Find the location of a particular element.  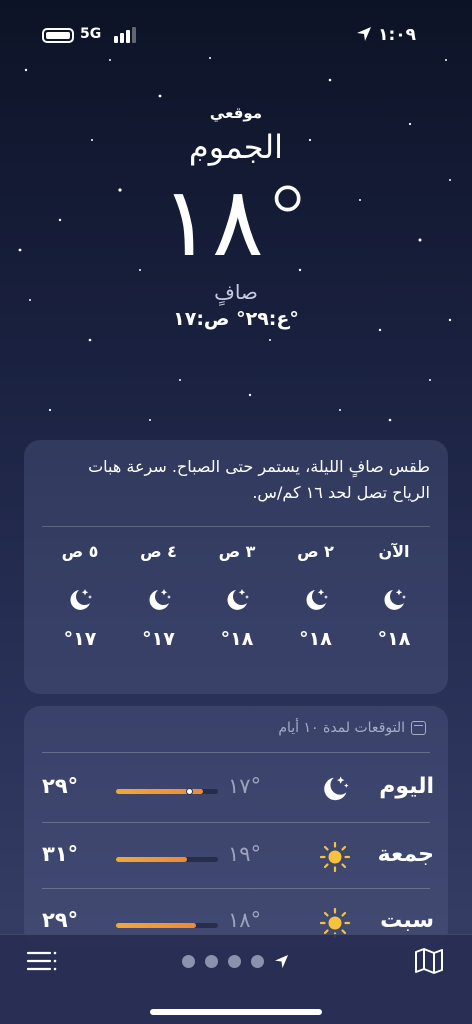

forecast-day: جمعة is located at coordinates (405, 854).